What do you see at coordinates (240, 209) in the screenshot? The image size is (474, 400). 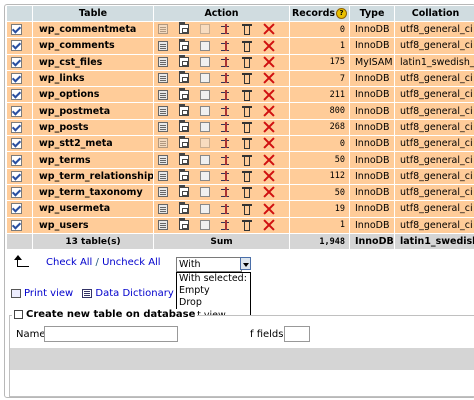 I see `table-row: wp_usermeta 19 InnoDB utf8_general_ci` at bounding box center [240, 209].